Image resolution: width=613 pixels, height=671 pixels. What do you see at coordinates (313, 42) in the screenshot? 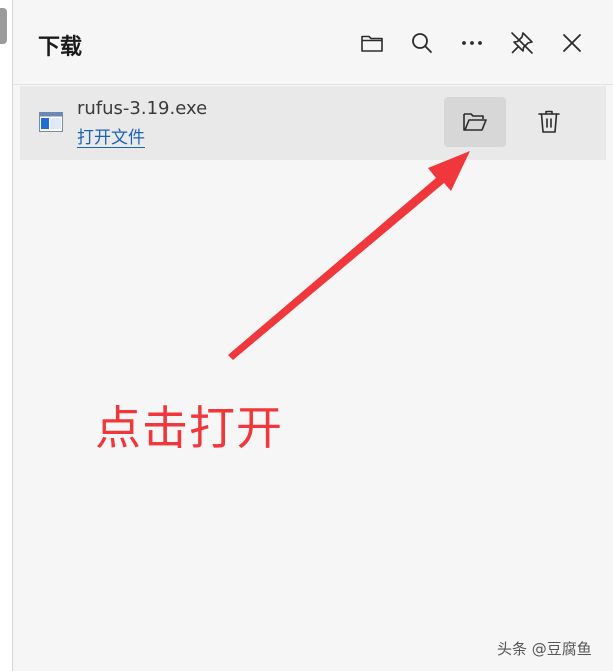
I see `panel-header: 下载` at bounding box center [313, 42].